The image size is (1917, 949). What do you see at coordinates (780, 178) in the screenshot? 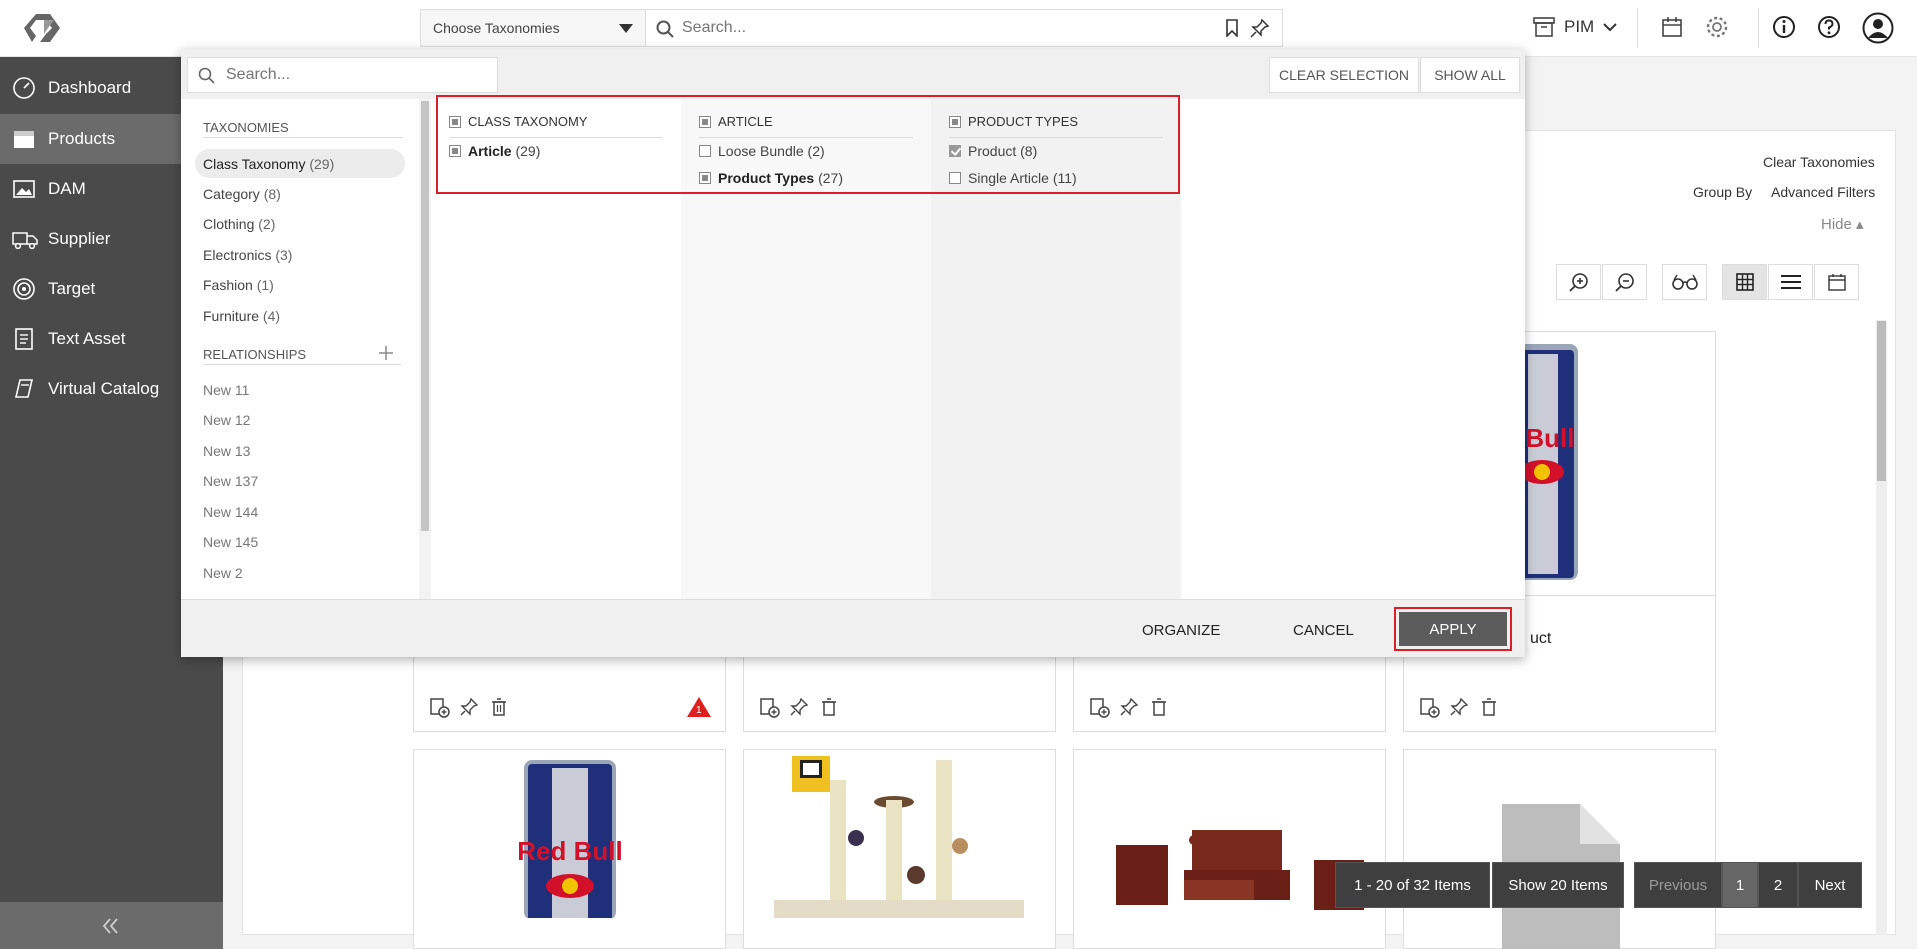
I see `option-product-types: Product Types (27)` at bounding box center [780, 178].